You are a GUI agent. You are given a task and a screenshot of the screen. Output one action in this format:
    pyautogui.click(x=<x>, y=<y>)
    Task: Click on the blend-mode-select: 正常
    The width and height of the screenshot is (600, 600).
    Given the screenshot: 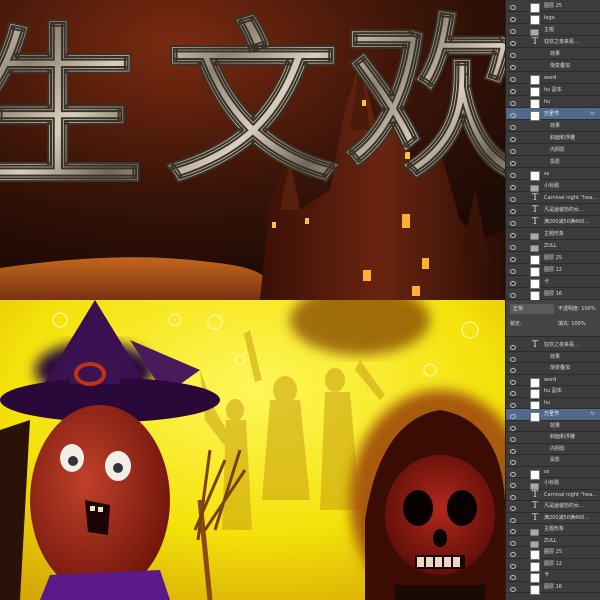 What is the action you would take?
    pyautogui.click(x=532, y=309)
    